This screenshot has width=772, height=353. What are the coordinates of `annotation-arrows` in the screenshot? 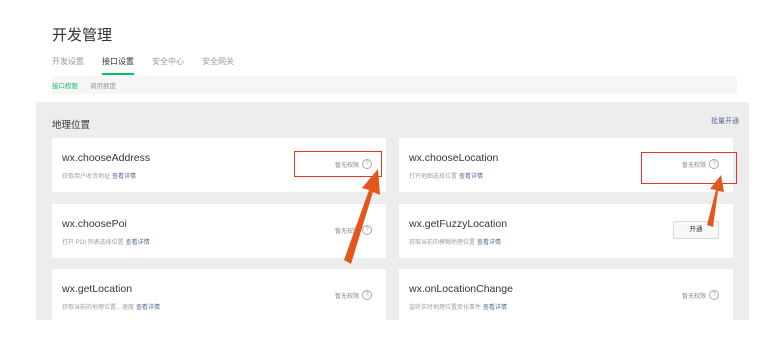 It's located at (534, 216).